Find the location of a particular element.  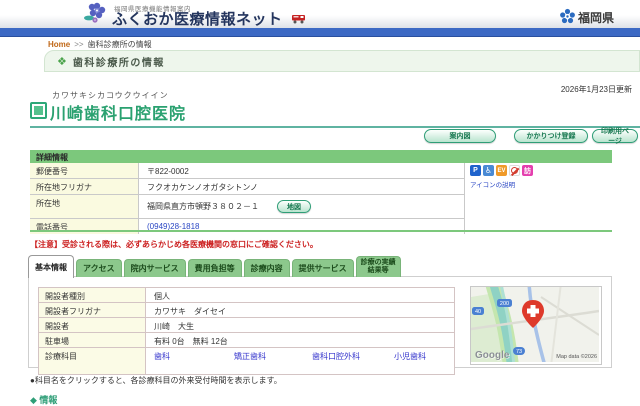

route-badge-40: 40 is located at coordinates (478, 311).